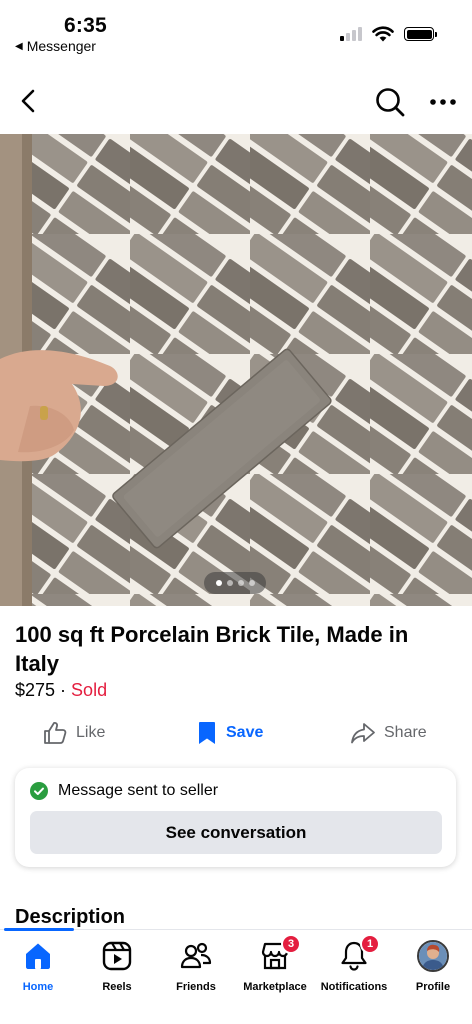 The height and width of the screenshot is (1024, 472). Describe the element at coordinates (370, 944) in the screenshot. I see `notifications-badge: 1` at that location.